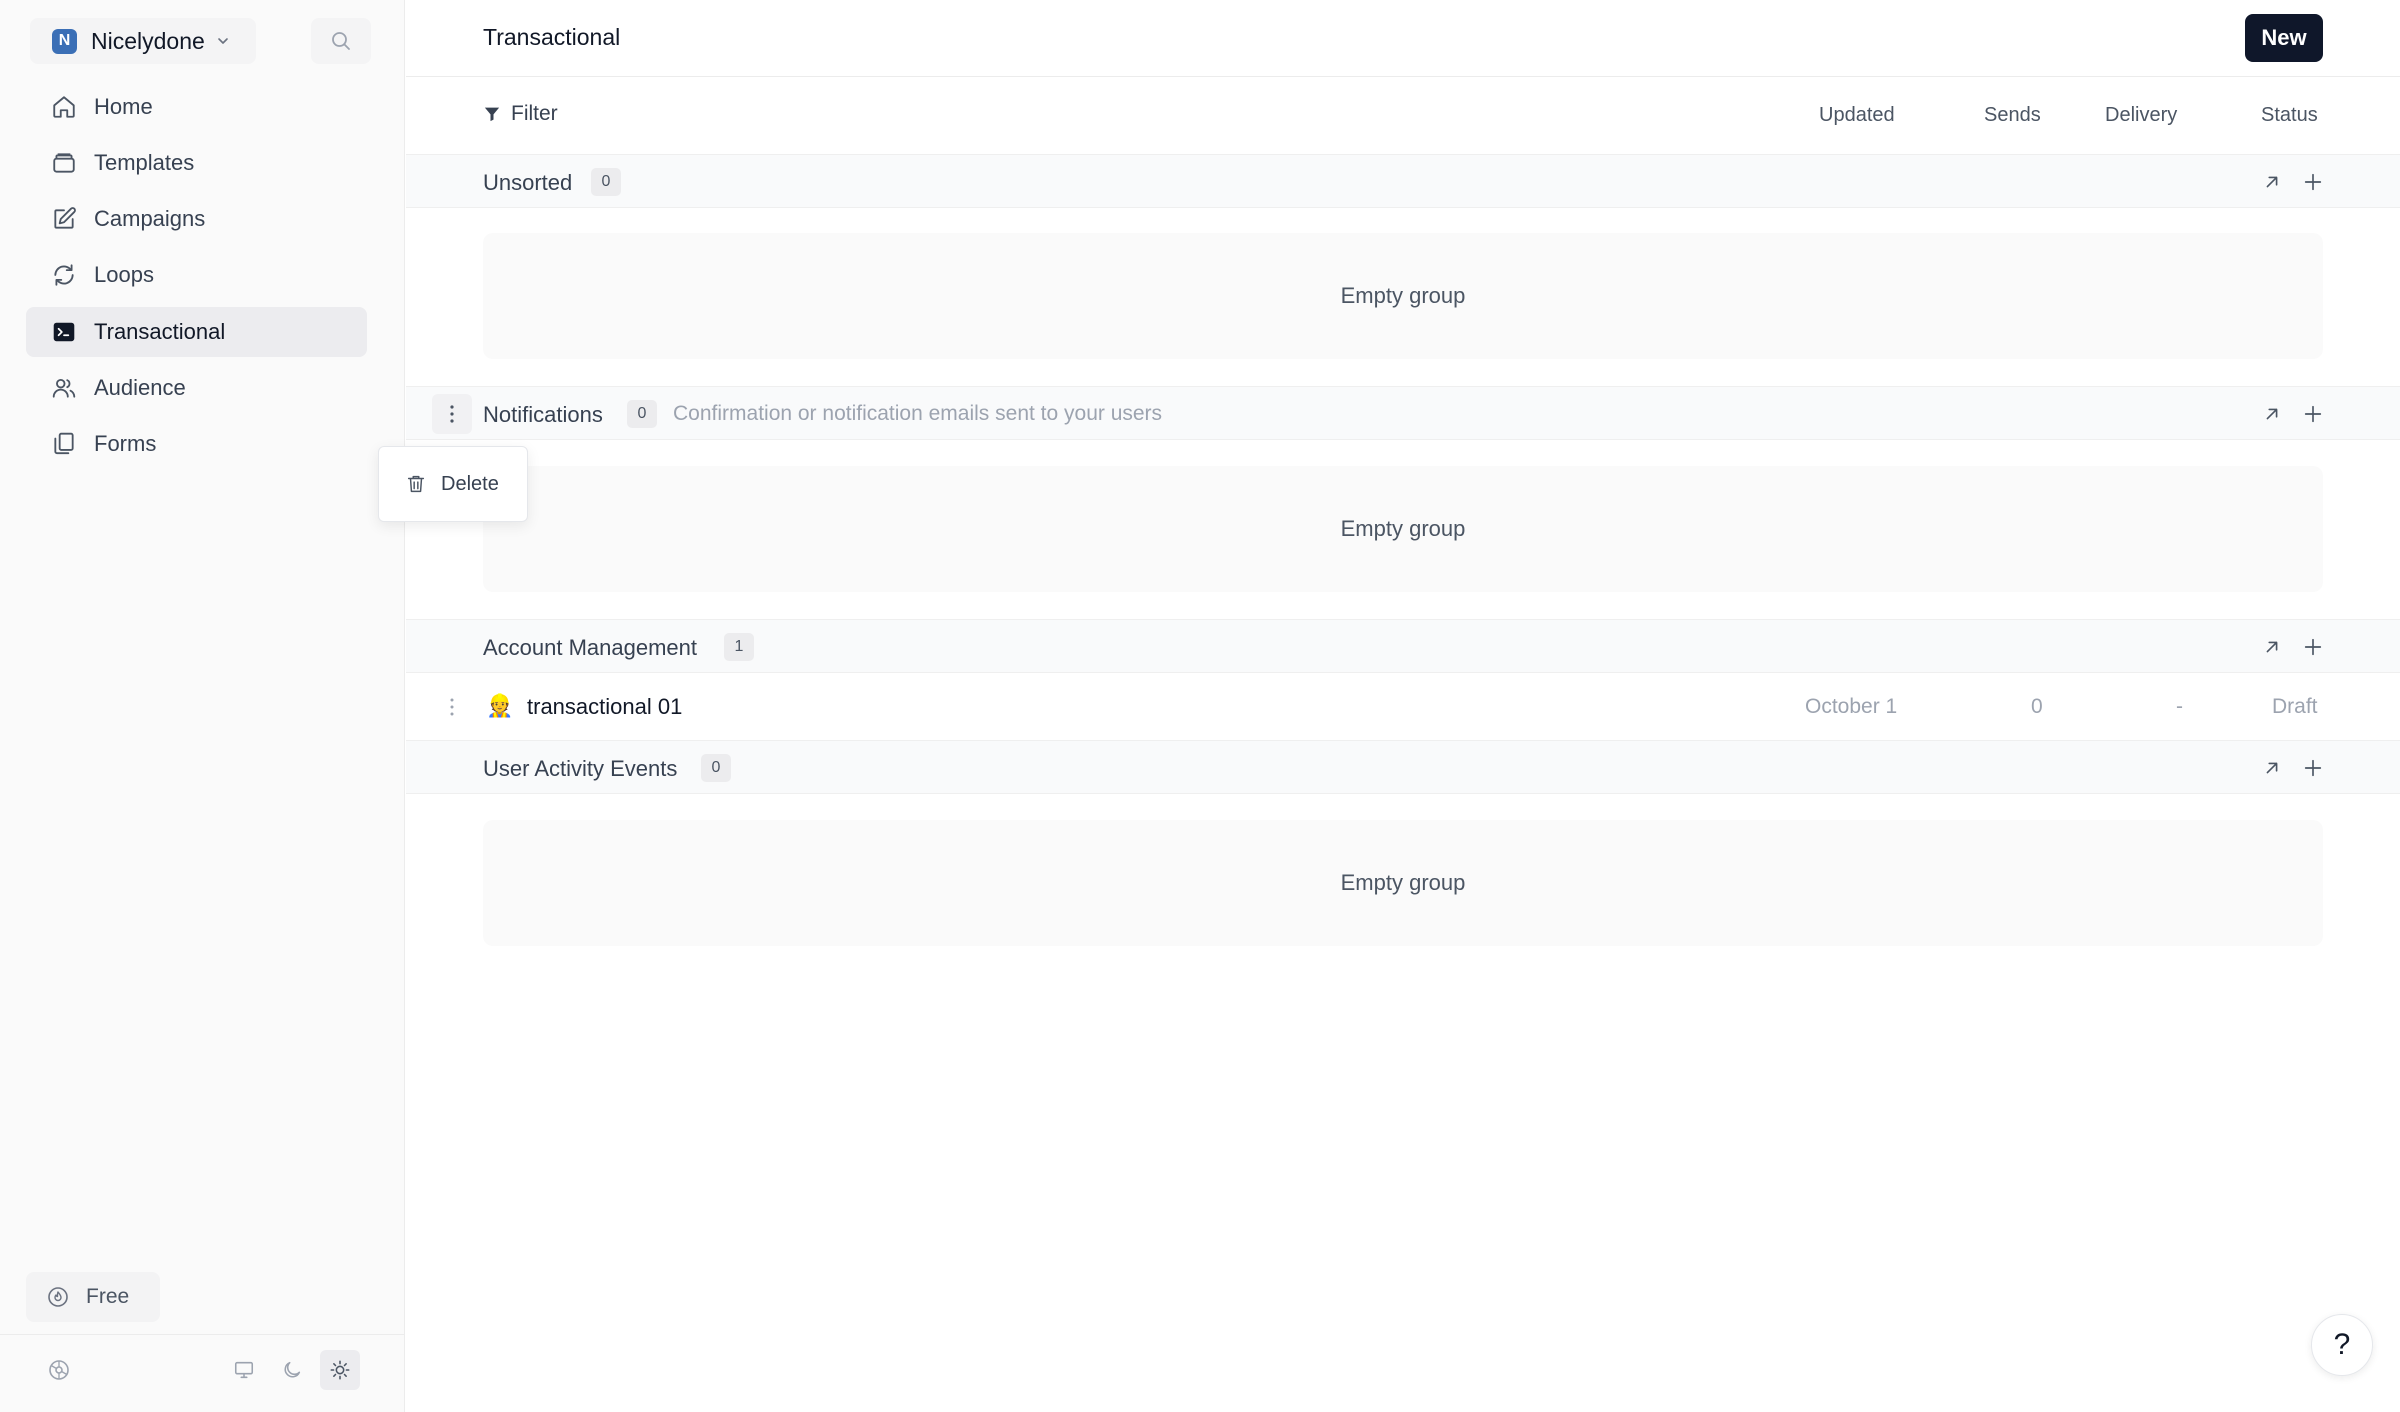 This screenshot has height=1412, width=2400. I want to click on workspace-switcher: N Nicelydone, so click(143, 41).